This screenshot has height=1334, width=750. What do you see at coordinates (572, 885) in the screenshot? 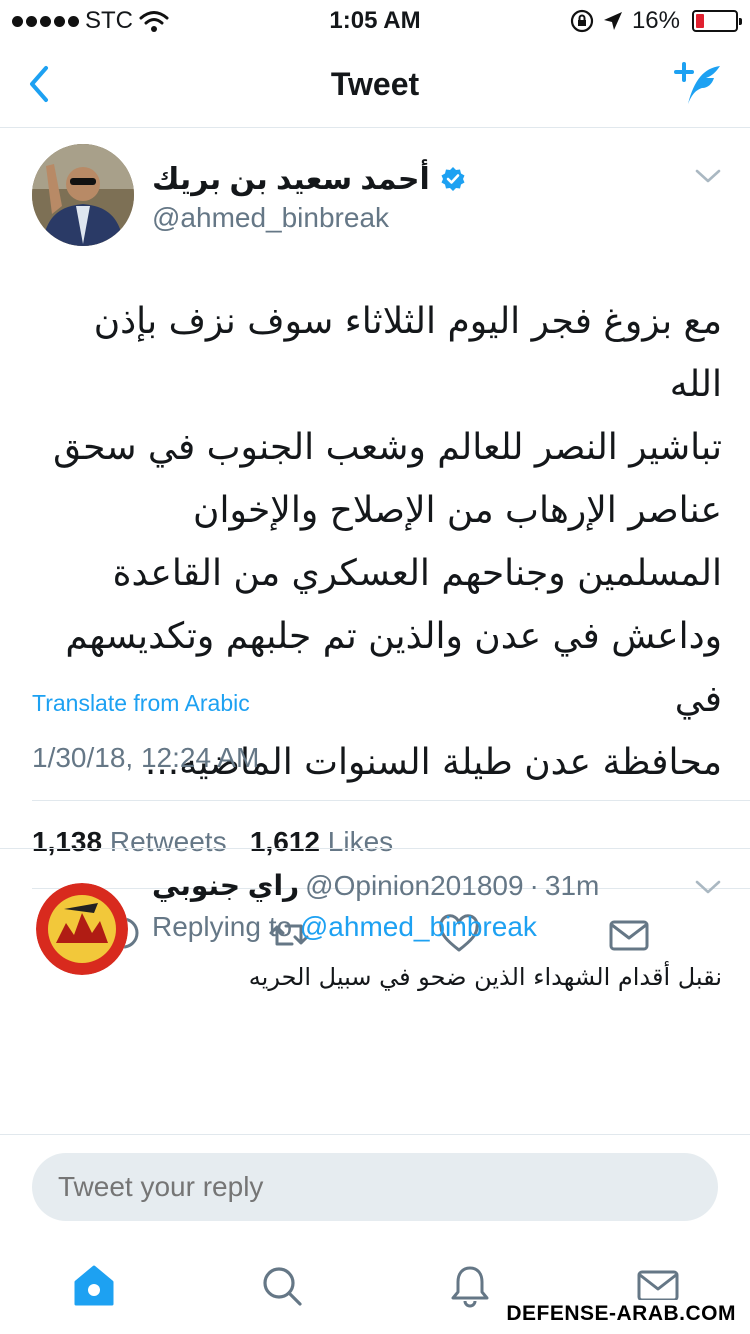
I see `reply-age: 31m` at bounding box center [572, 885].